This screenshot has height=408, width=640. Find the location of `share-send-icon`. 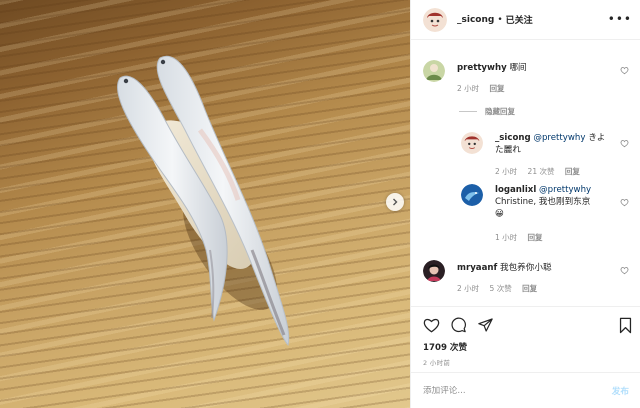

share-send-icon is located at coordinates (485, 325).